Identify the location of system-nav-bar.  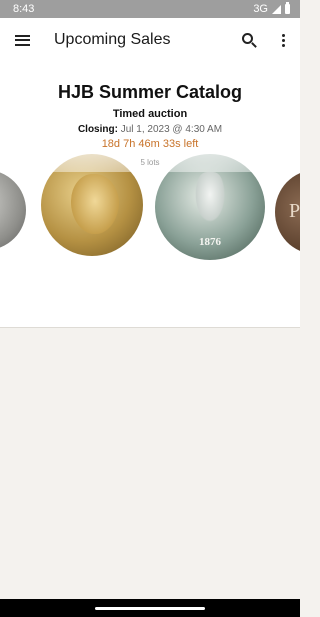
(150, 608).